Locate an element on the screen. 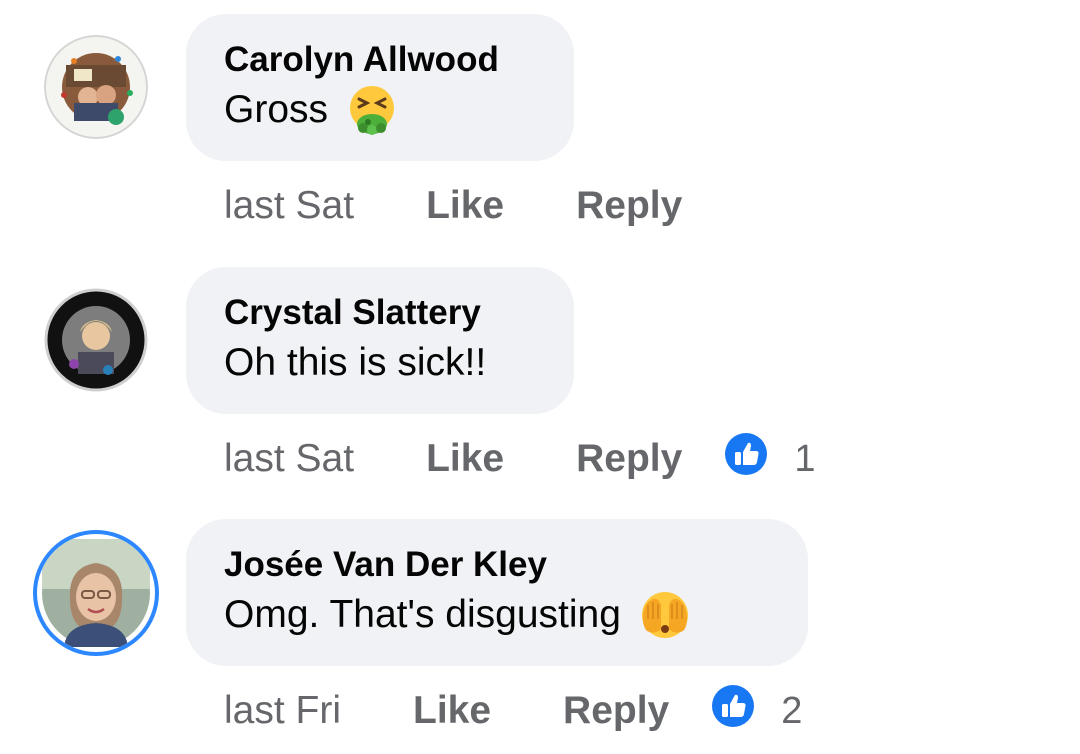  comment-author: Josée Van Der Kley is located at coordinates (516, 565).